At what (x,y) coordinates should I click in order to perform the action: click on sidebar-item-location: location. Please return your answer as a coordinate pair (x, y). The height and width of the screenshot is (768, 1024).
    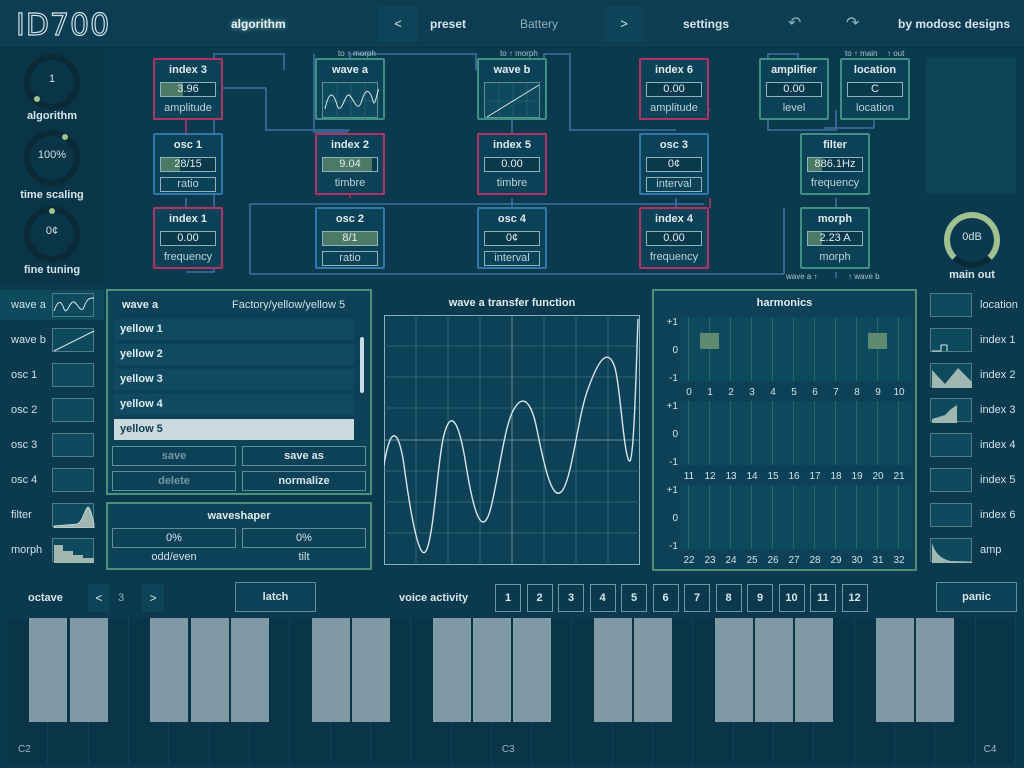
    Looking at the image, I should click on (972, 305).